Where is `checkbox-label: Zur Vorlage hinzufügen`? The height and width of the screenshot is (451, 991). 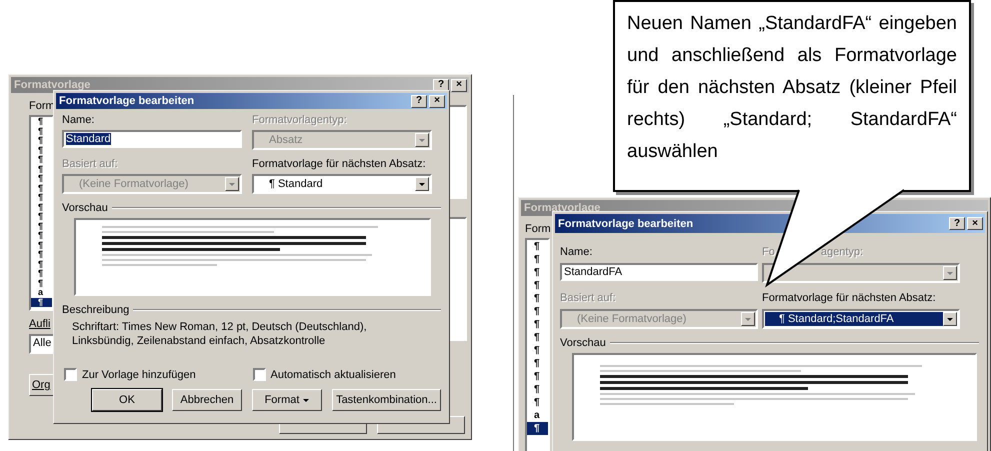
checkbox-label: Zur Vorlage hinzufügen is located at coordinates (139, 374).